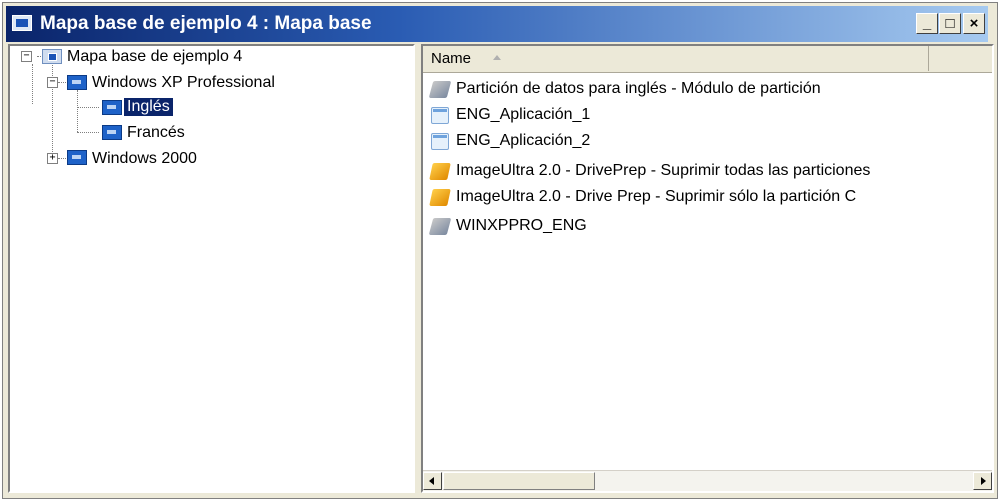  I want to click on list-header: Name, so click(707, 59).